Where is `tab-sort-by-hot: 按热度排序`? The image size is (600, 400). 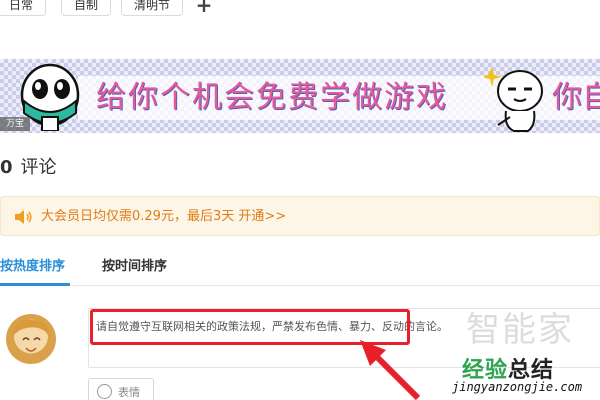 tab-sort-by-hot: 按热度排序 is located at coordinates (32, 267).